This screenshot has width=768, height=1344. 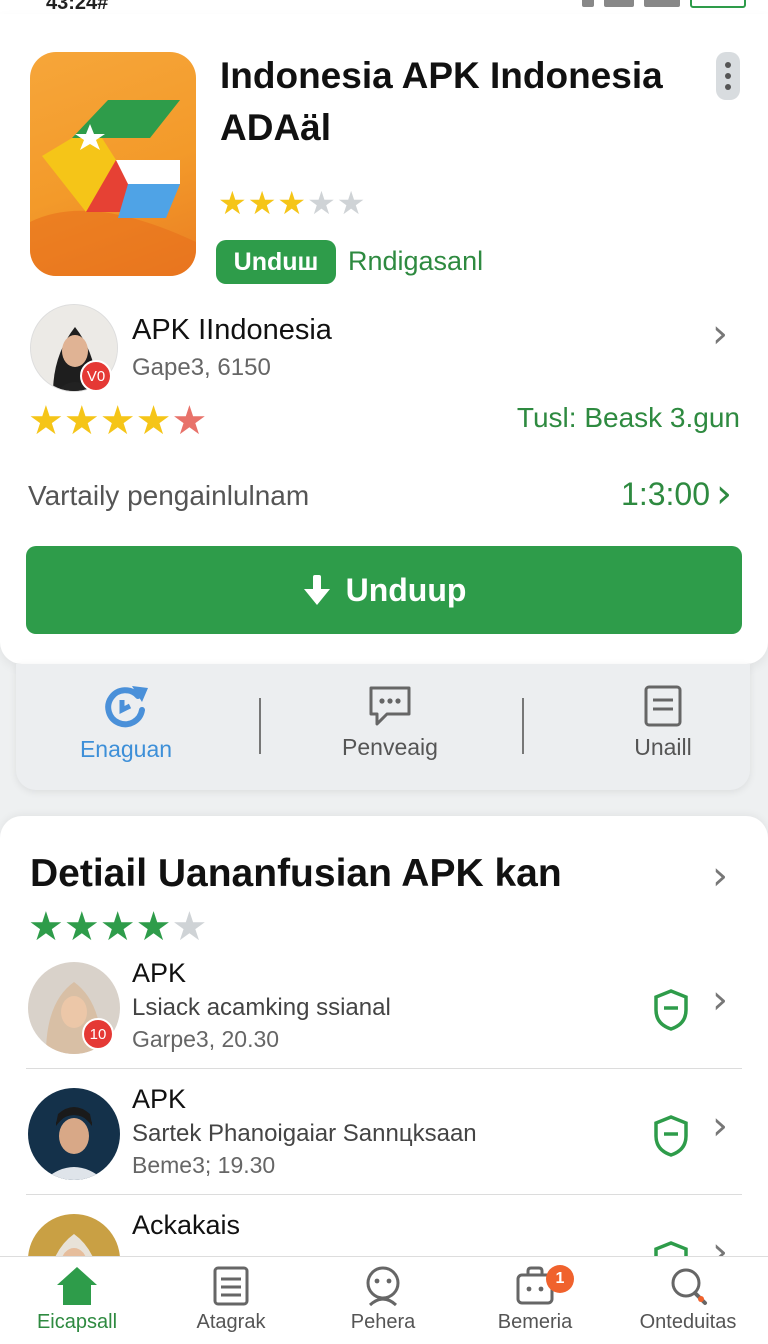 What do you see at coordinates (126, 729) in the screenshot?
I see `tab-enaguan: Enaguan` at bounding box center [126, 729].